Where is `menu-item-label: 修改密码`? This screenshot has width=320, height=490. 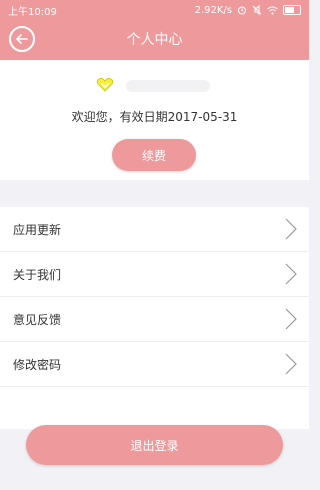
menu-item-label: 修改密码 is located at coordinates (37, 364).